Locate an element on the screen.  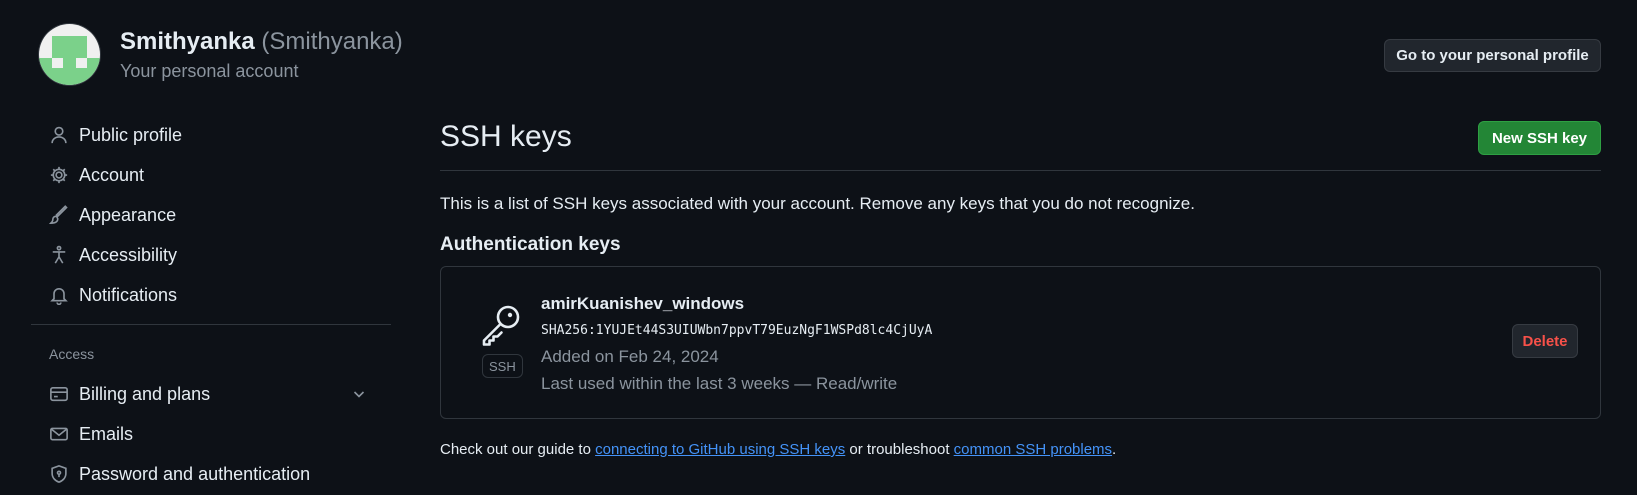
ssh-guide-link: connecting to GitHub using SSH keys is located at coordinates (720, 449).